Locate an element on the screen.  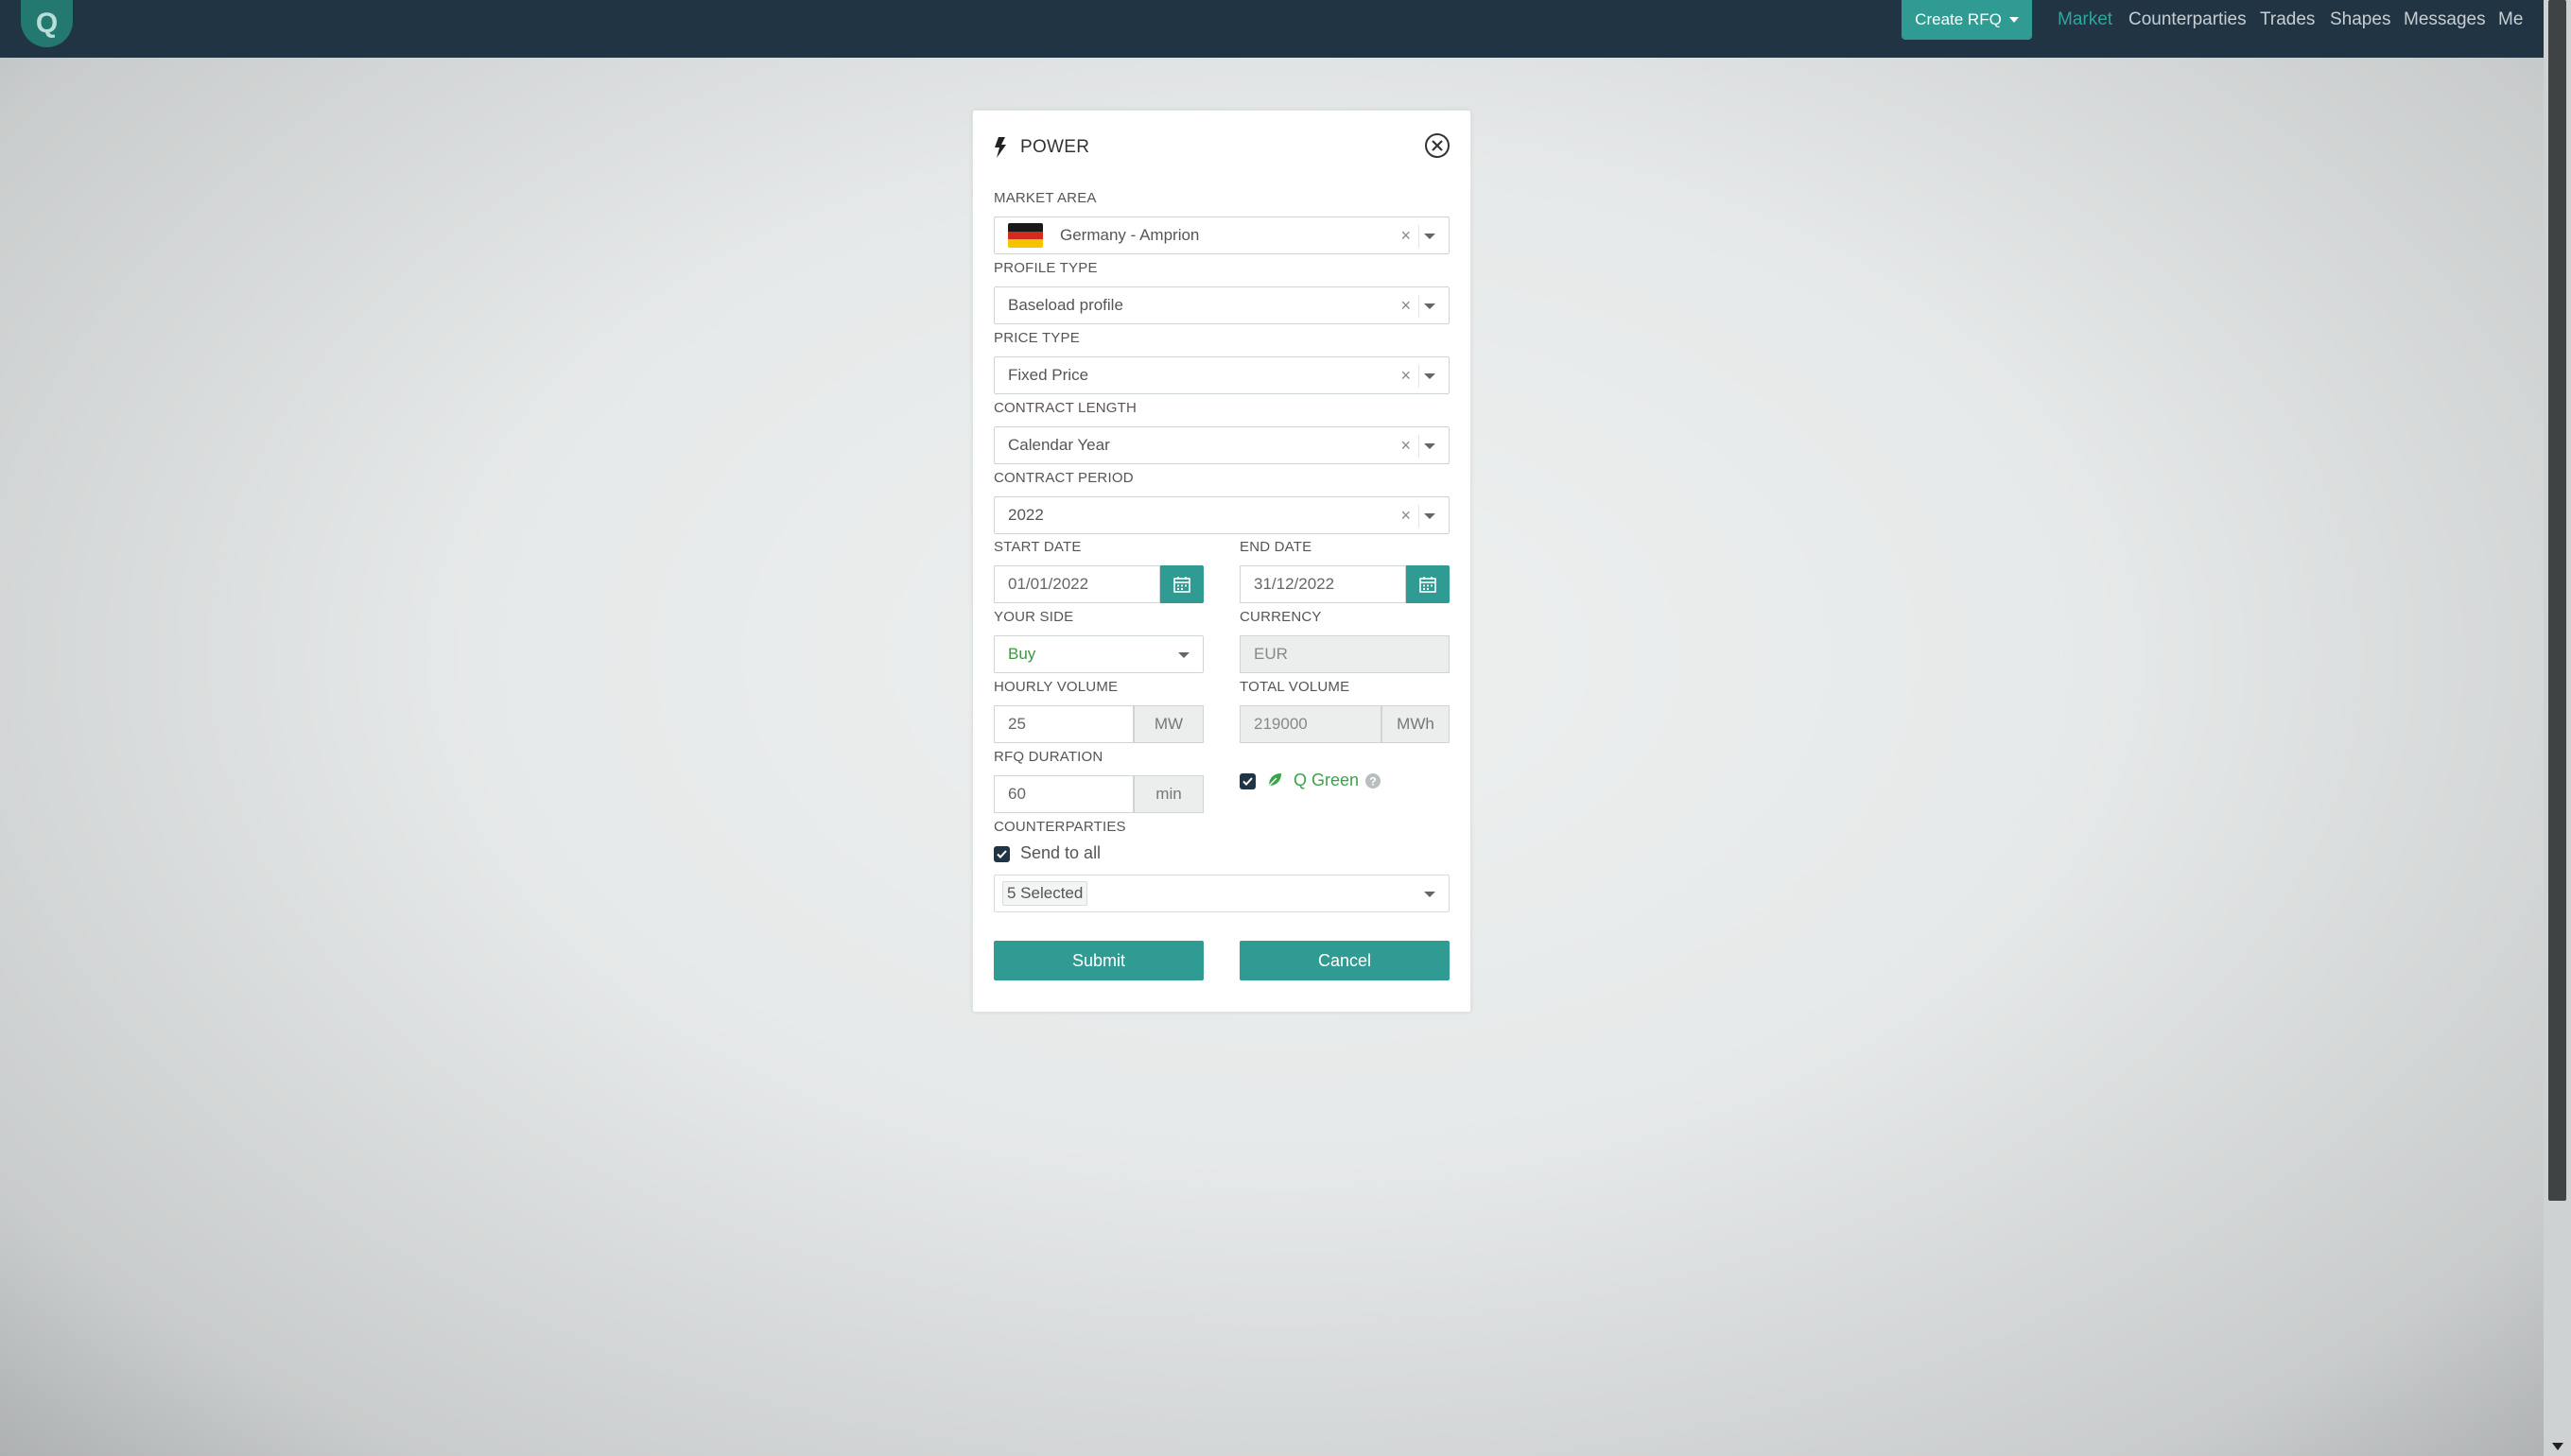
page-scrollbar is located at coordinates (2557, 728).